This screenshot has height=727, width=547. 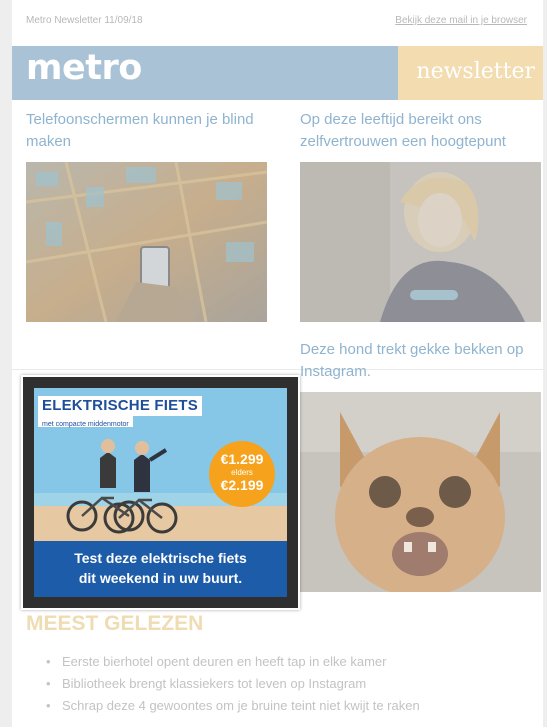 What do you see at coordinates (6, 363) in the screenshot?
I see `page-left-margin` at bounding box center [6, 363].